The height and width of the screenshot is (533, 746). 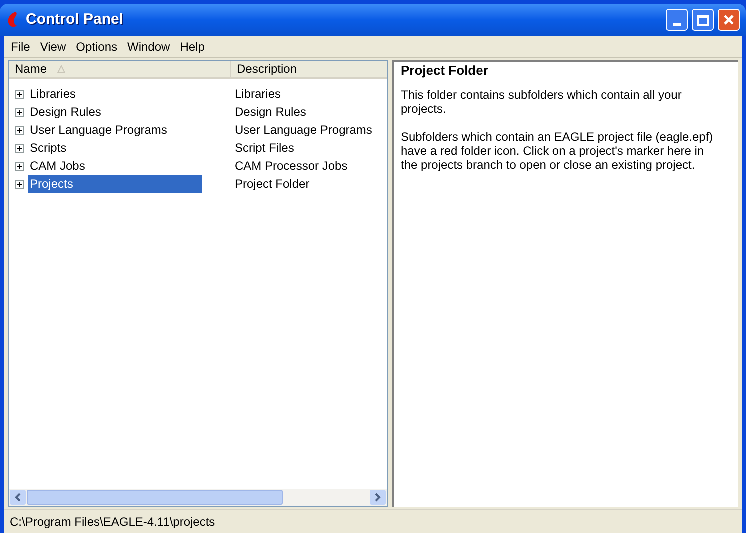 What do you see at coordinates (113, 522) in the screenshot?
I see `status-text: C:\Program Files\EAGLE-4.11\projects` at bounding box center [113, 522].